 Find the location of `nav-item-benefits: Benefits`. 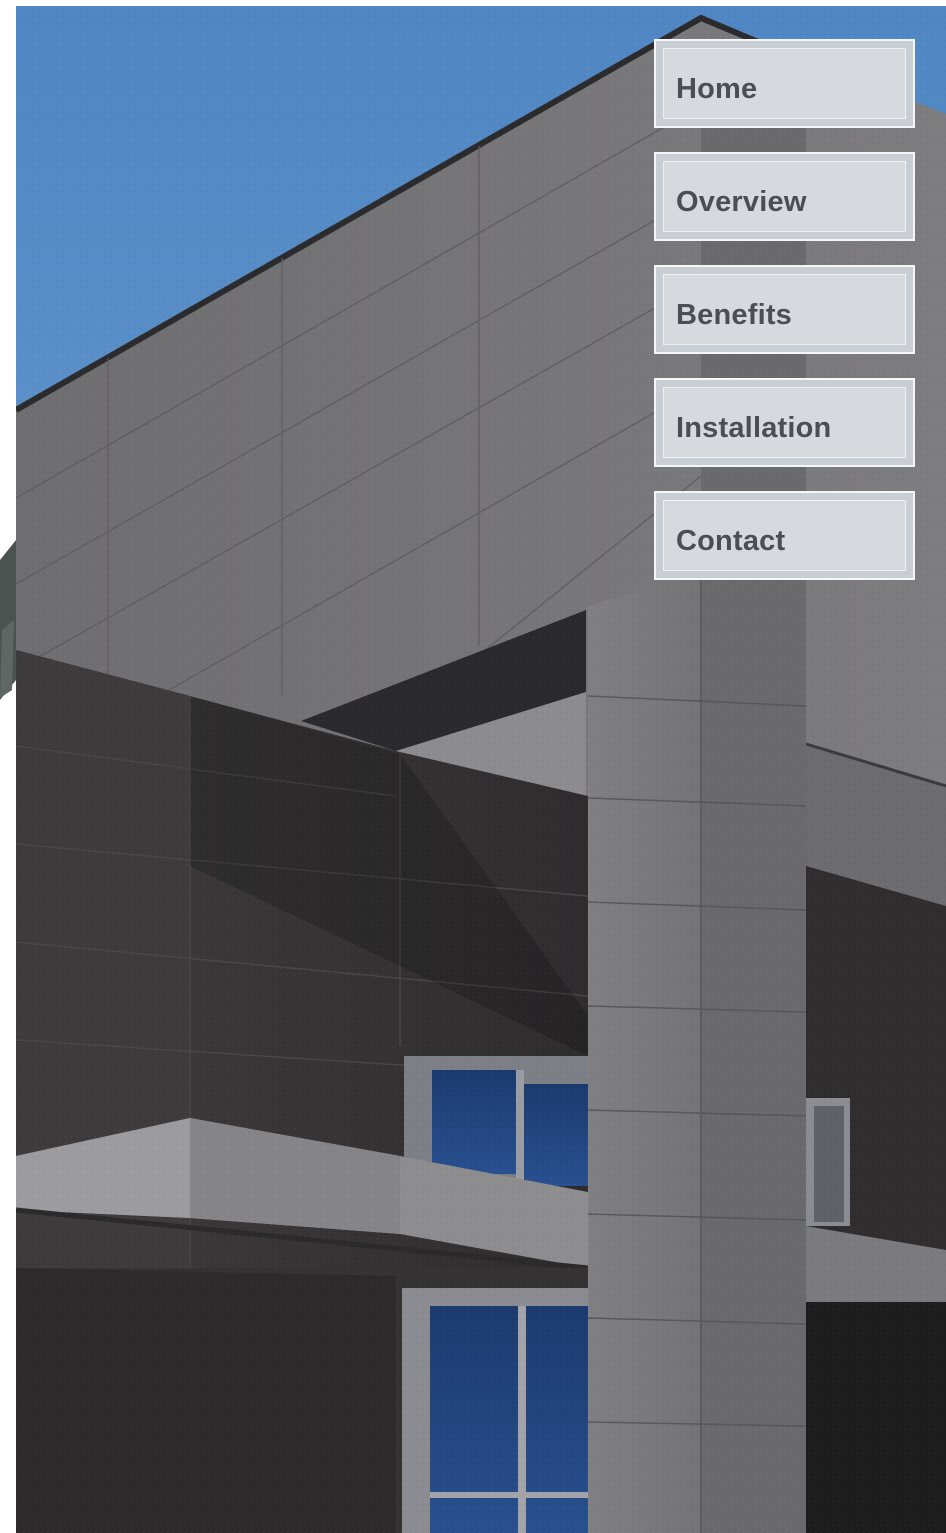

nav-item-benefits: Benefits is located at coordinates (784, 309).